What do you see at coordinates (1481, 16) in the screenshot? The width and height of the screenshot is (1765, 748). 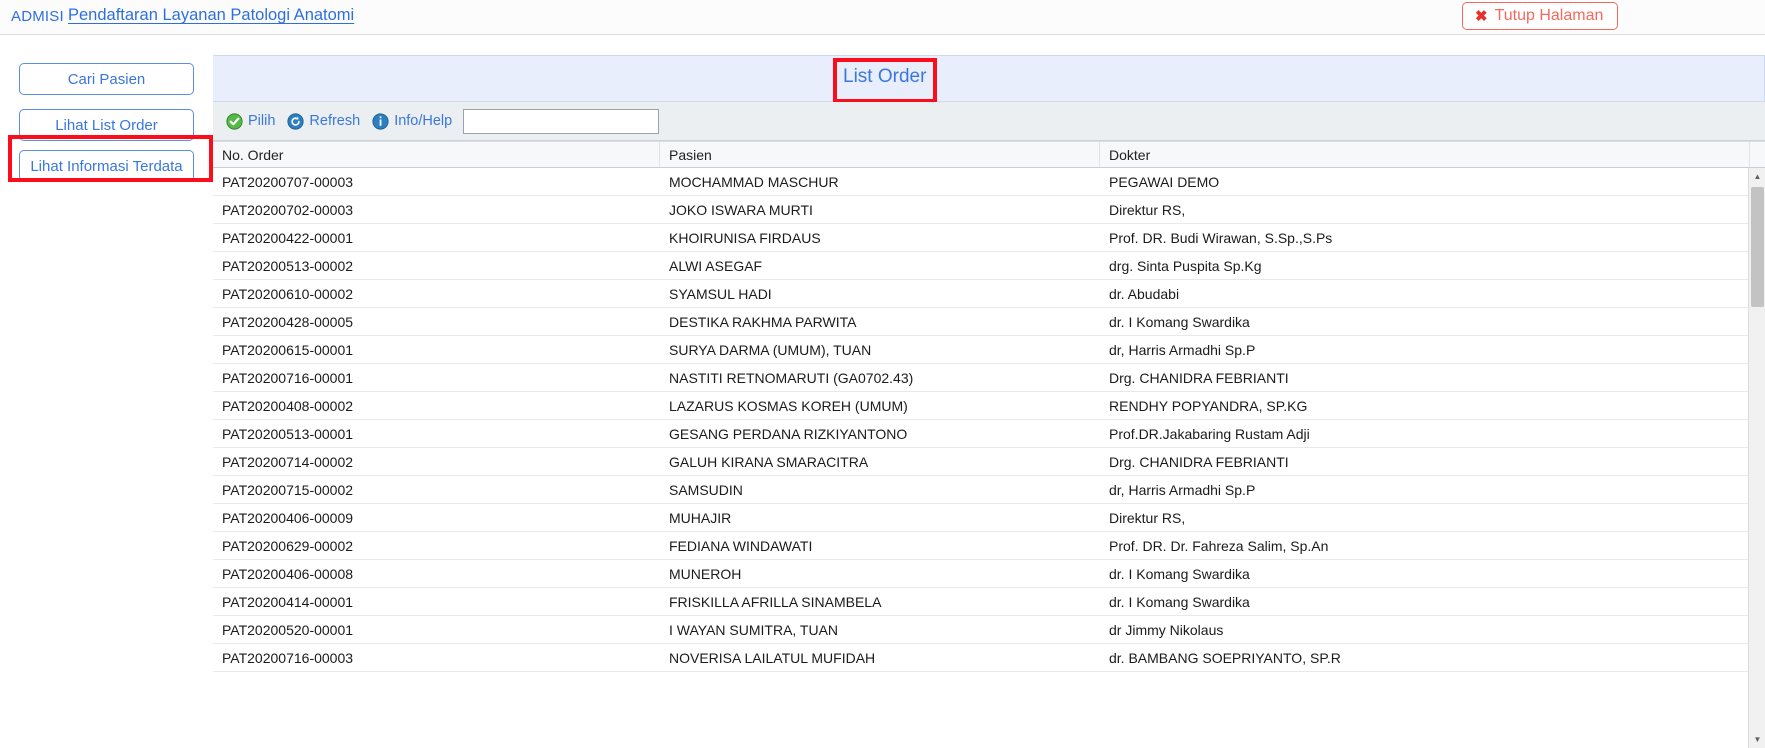 I see `close-x-icon: ✖` at bounding box center [1481, 16].